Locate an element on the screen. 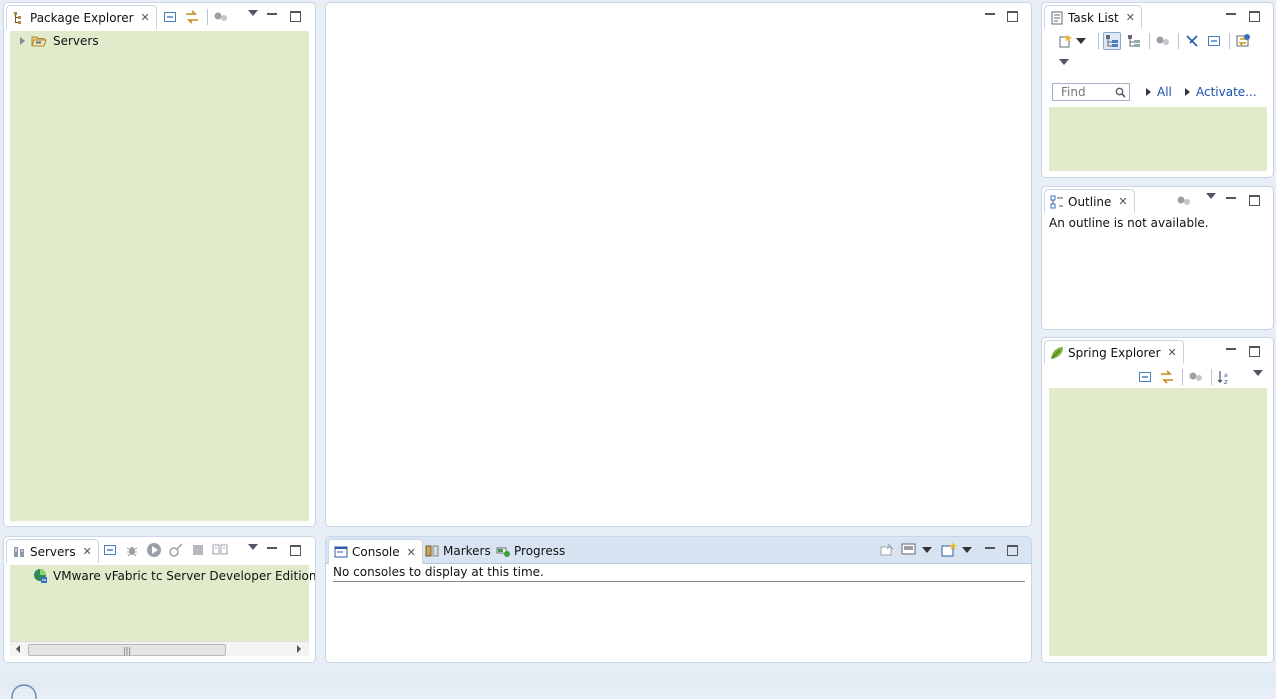 This screenshot has height=699, width=1276. console-tabbar: Console ✕ Markers Progress is located at coordinates (678, 550).